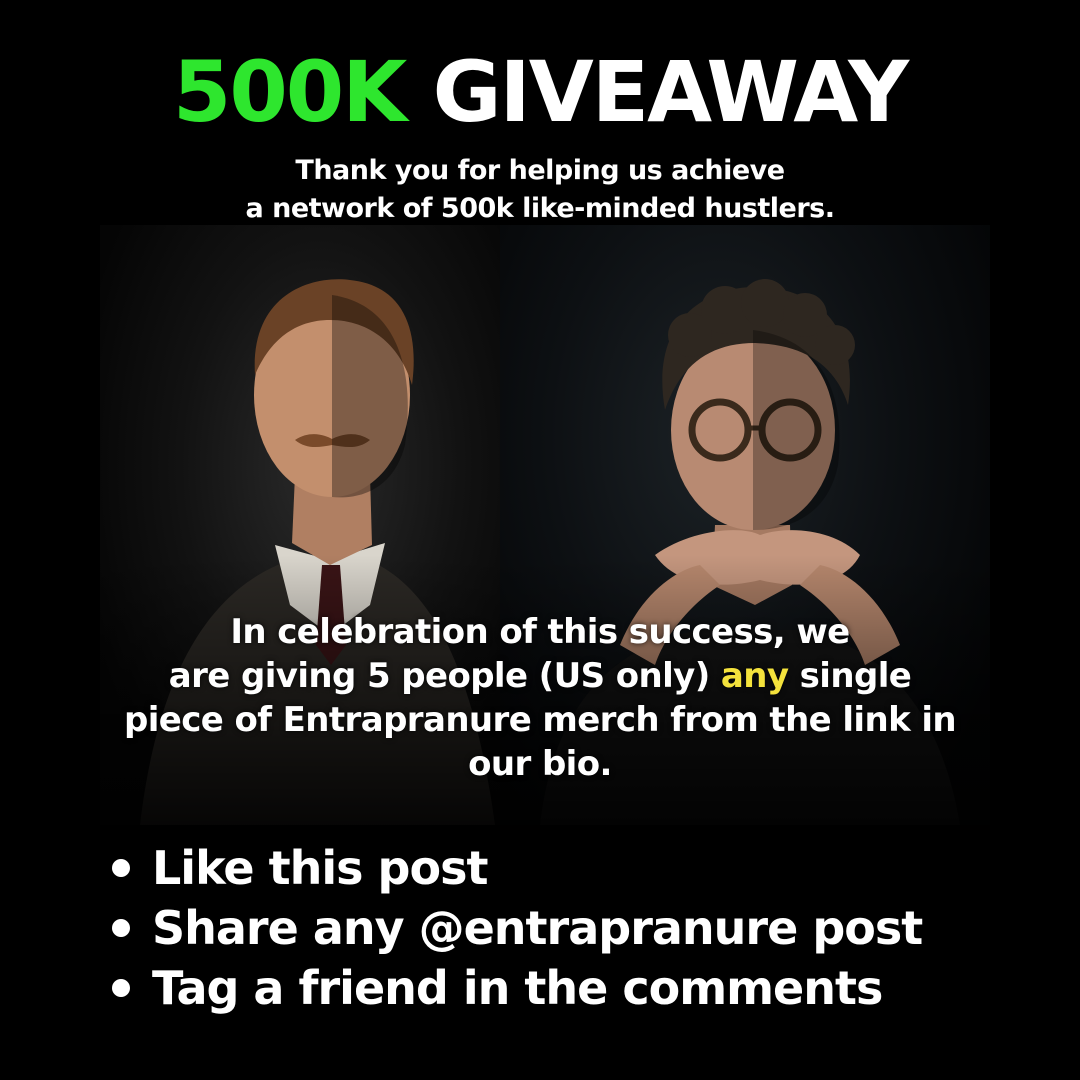  What do you see at coordinates (540, 208) in the screenshot?
I see `subtitle-line-2: a network of 500k like-minded hustlers.` at bounding box center [540, 208].